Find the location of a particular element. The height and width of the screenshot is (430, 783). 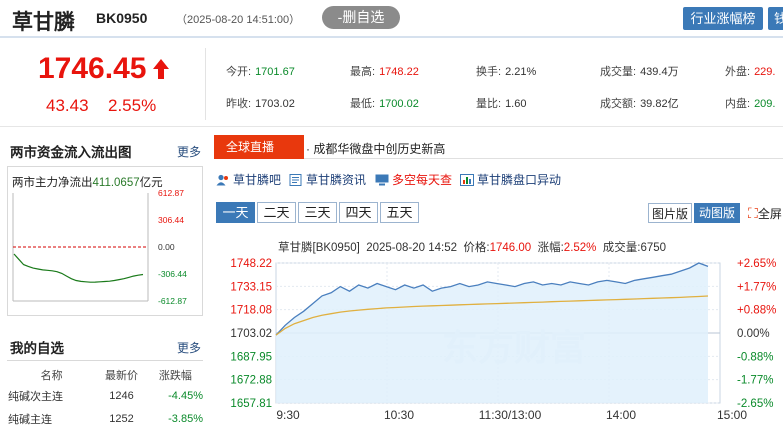

fullscreen-button: ⛶全屏 is located at coordinates (765, 213).